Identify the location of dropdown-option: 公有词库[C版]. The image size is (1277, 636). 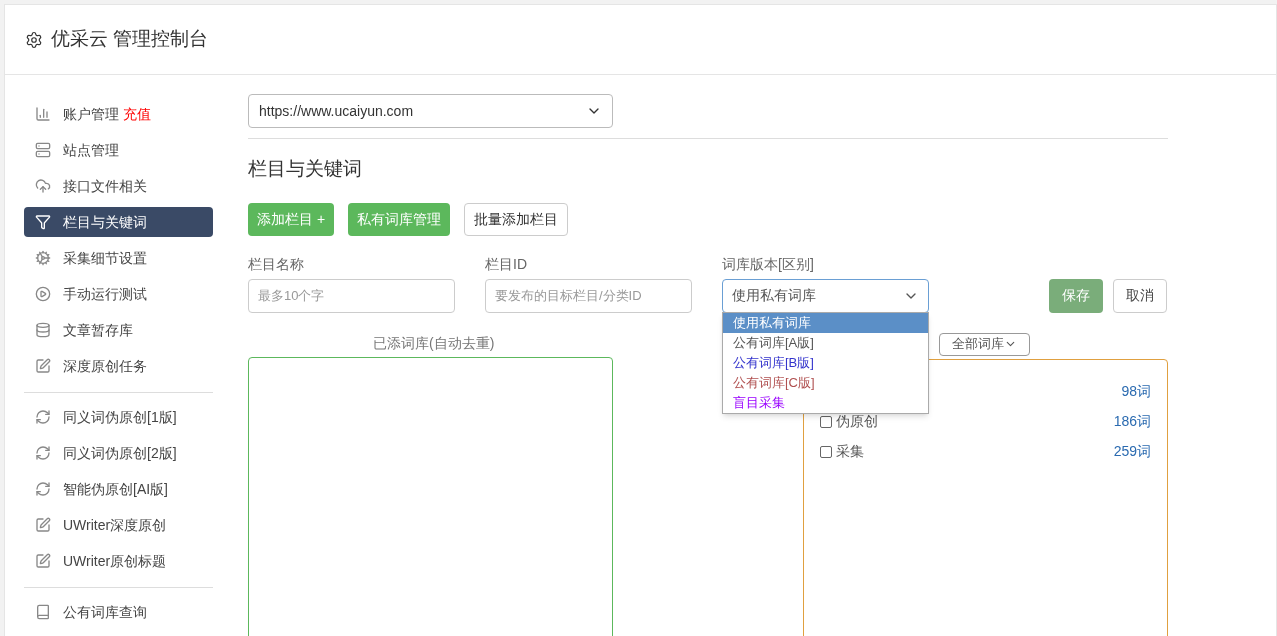
(825, 382).